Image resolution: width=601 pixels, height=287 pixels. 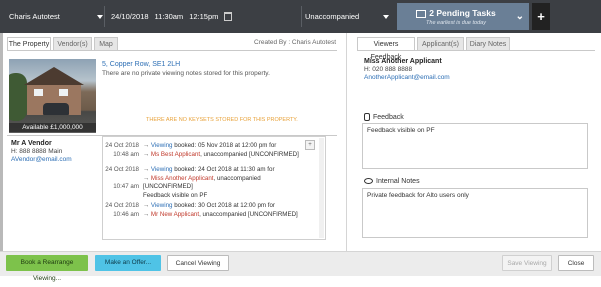 I want to click on add-button: +, so click(x=541, y=16).